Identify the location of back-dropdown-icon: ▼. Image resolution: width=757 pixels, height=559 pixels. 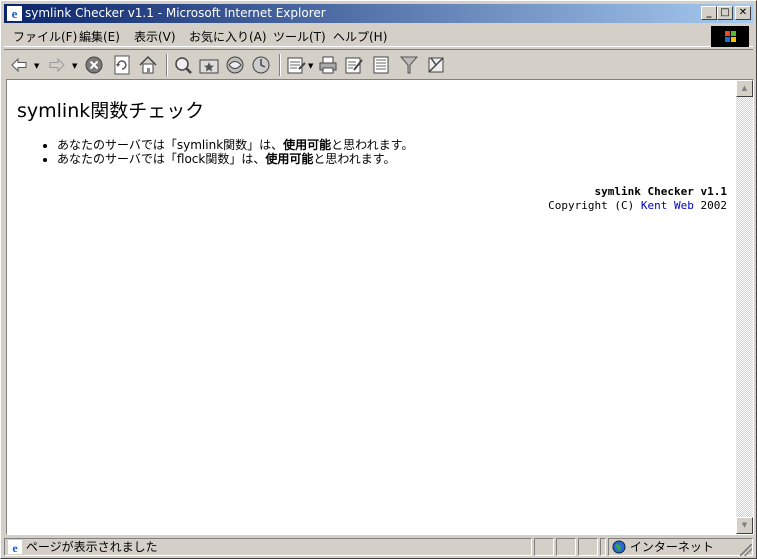
(36, 66).